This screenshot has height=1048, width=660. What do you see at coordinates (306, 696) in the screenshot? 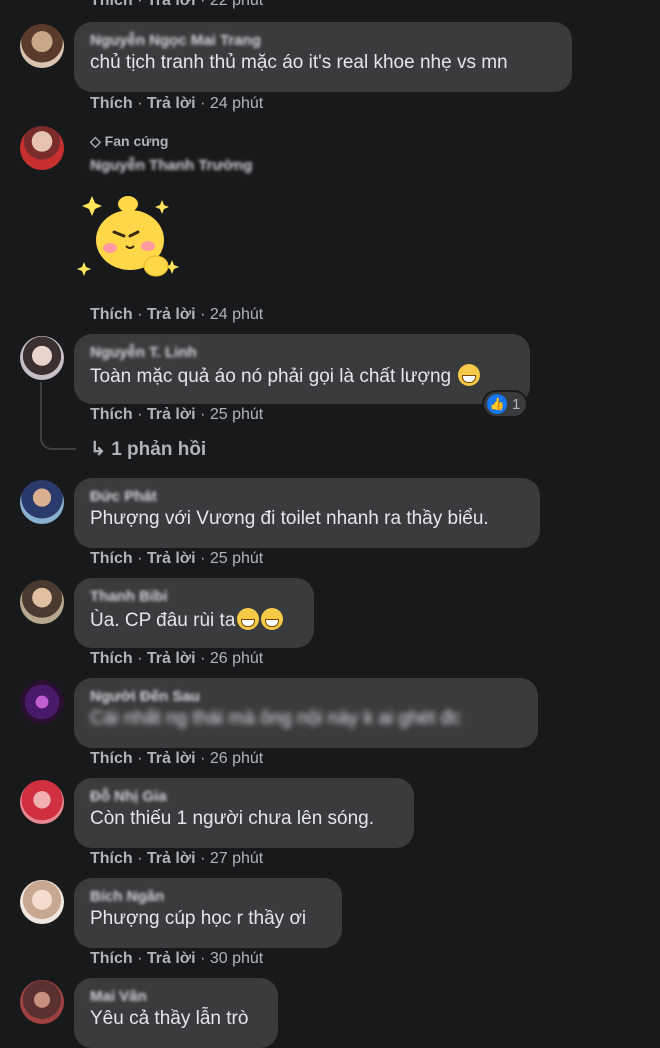
I see `comment-author: Người Đến Sau` at bounding box center [306, 696].